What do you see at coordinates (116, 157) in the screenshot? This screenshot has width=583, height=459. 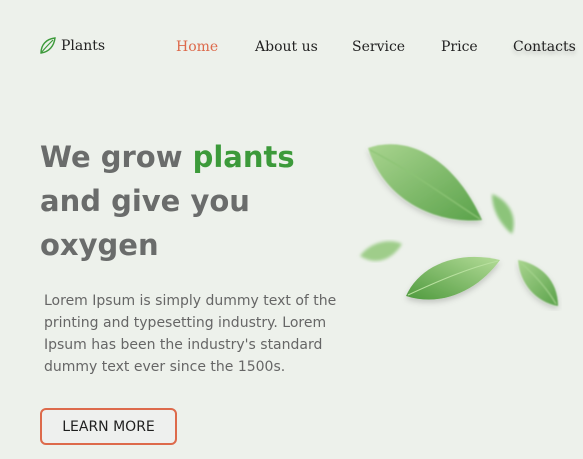 I see `headline-text: We grow` at bounding box center [116, 157].